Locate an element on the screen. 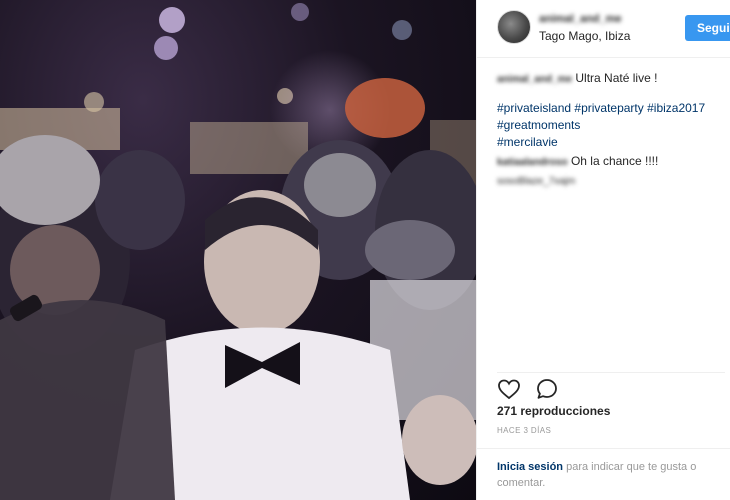  comment-text: Oh la chance !!!! is located at coordinates (614, 161).